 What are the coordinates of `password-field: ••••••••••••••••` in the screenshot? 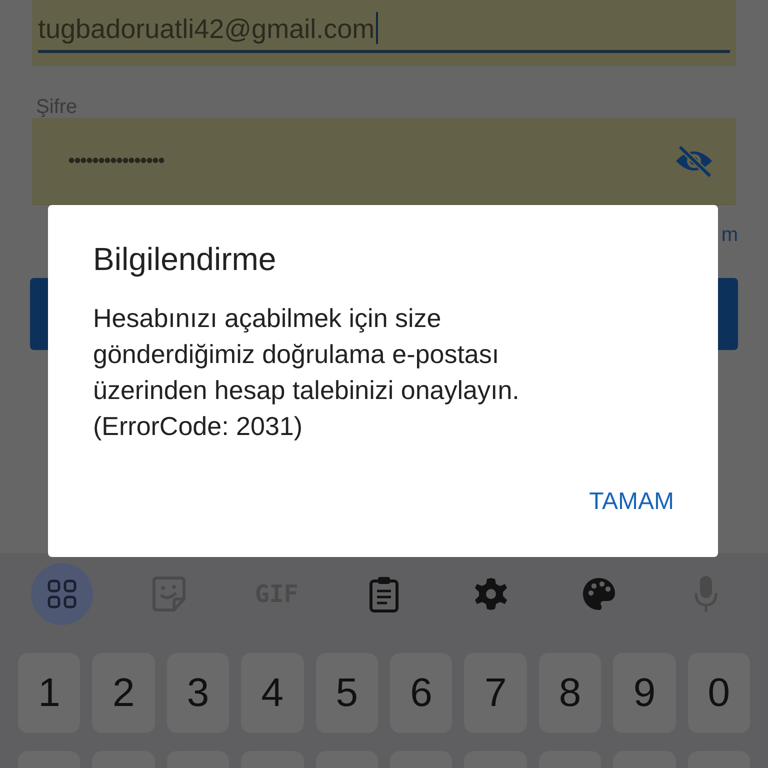 It's located at (384, 161).